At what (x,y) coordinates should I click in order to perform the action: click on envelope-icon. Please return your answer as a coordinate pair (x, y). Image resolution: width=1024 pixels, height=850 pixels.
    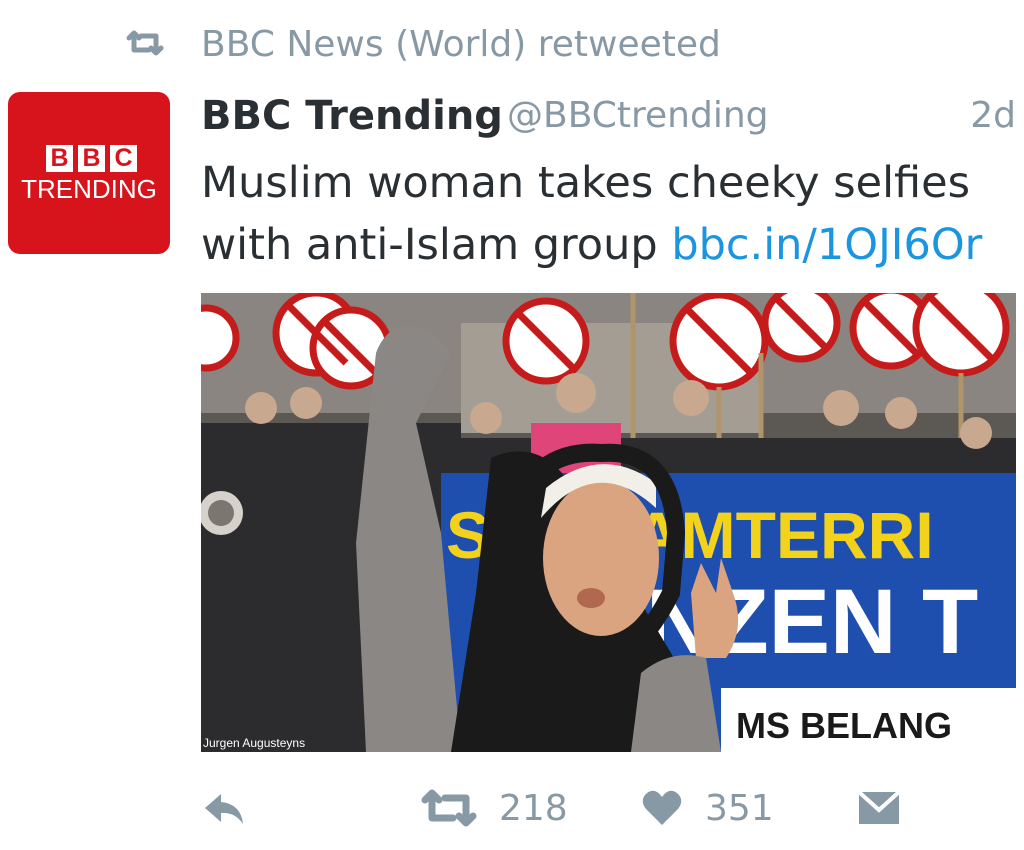
    Looking at the image, I should click on (879, 808).